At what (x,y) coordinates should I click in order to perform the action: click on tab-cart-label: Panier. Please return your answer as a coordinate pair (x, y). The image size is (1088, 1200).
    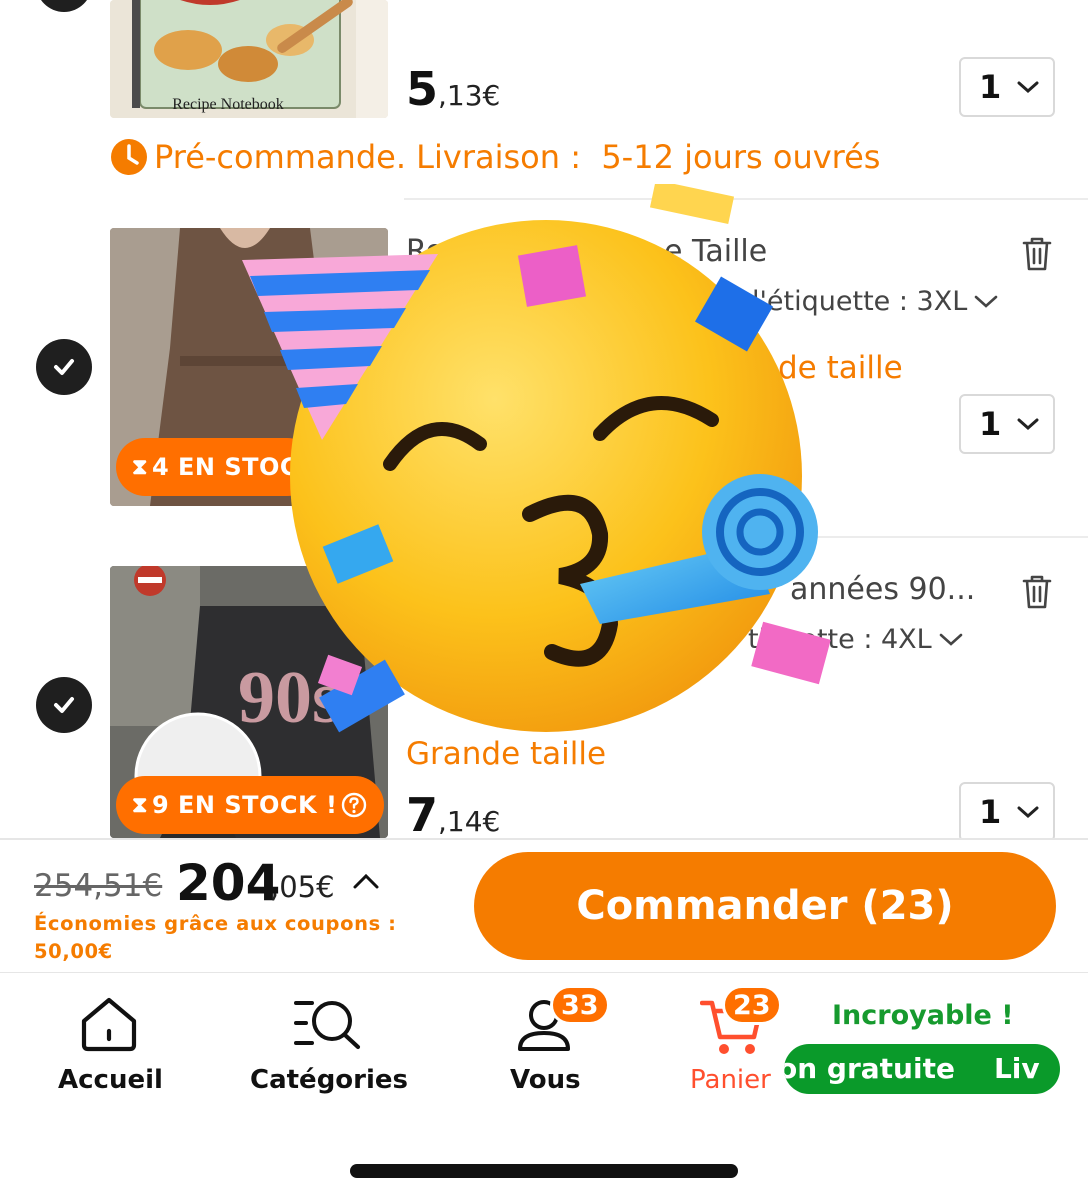
    Looking at the image, I should click on (730, 1080).